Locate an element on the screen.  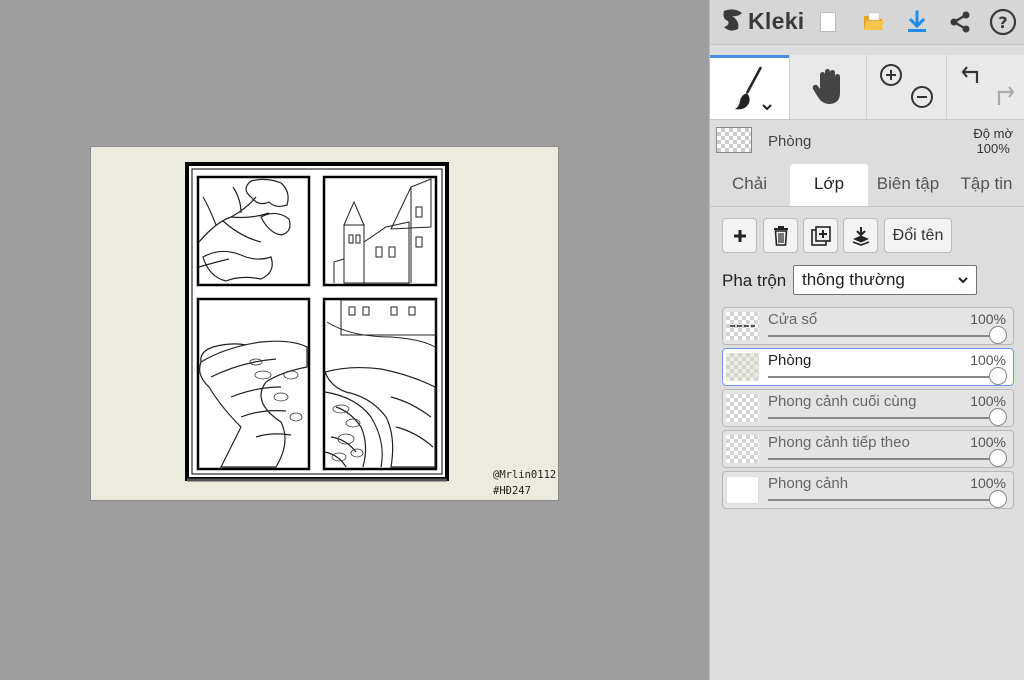
add-layer-button is located at coordinates (739, 235).